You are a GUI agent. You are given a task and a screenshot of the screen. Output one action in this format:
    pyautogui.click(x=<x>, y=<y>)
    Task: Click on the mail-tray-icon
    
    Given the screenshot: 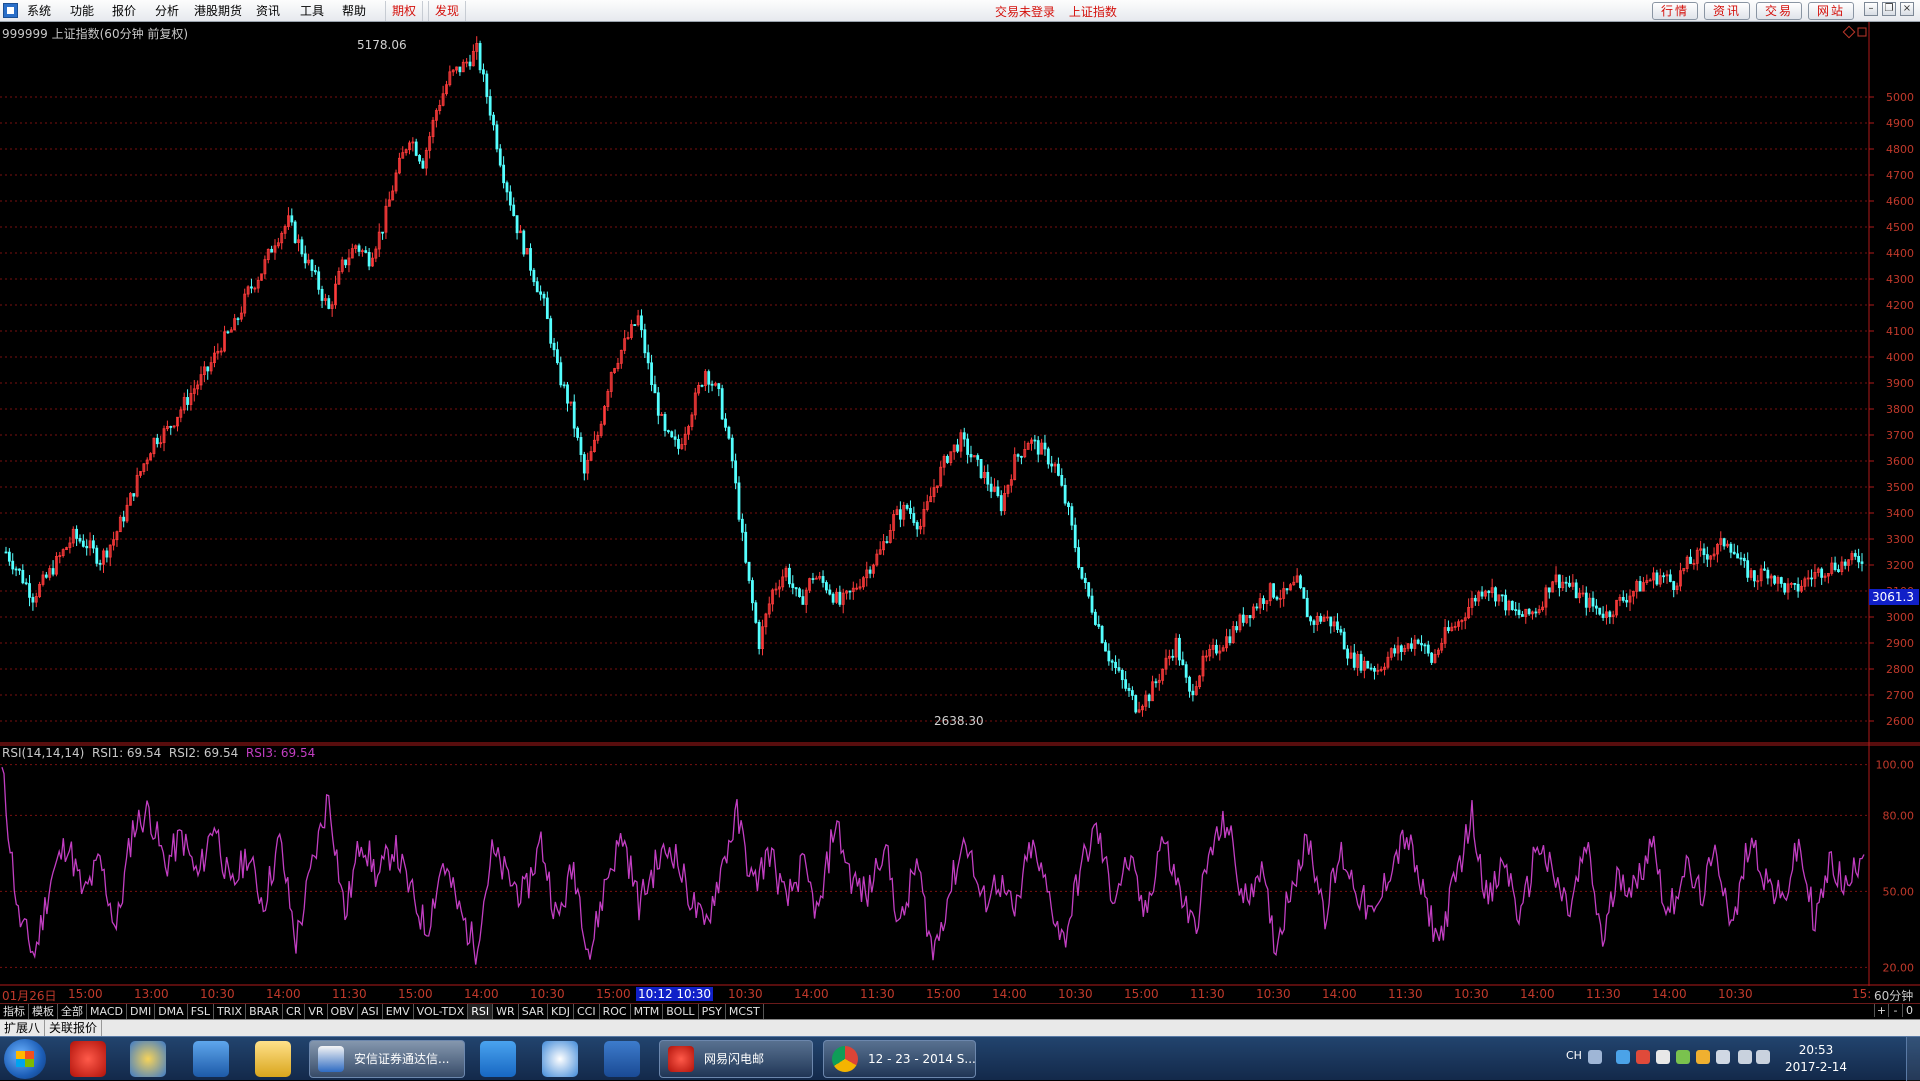 What is the action you would take?
    pyautogui.click(x=1643, y=1057)
    